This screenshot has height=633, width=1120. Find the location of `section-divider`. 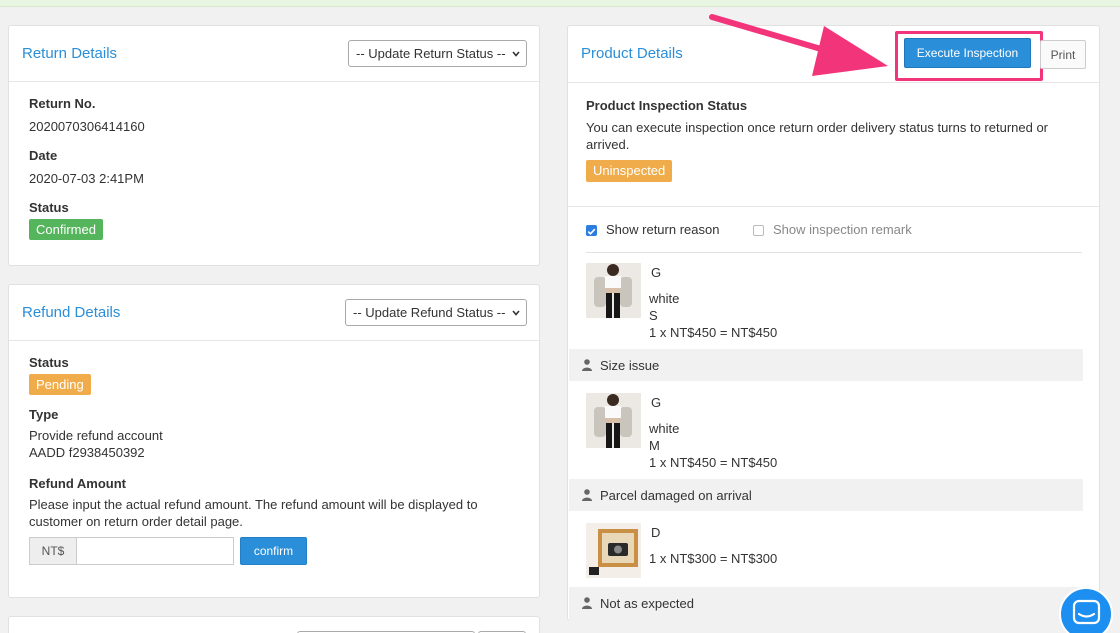

section-divider is located at coordinates (833, 206).